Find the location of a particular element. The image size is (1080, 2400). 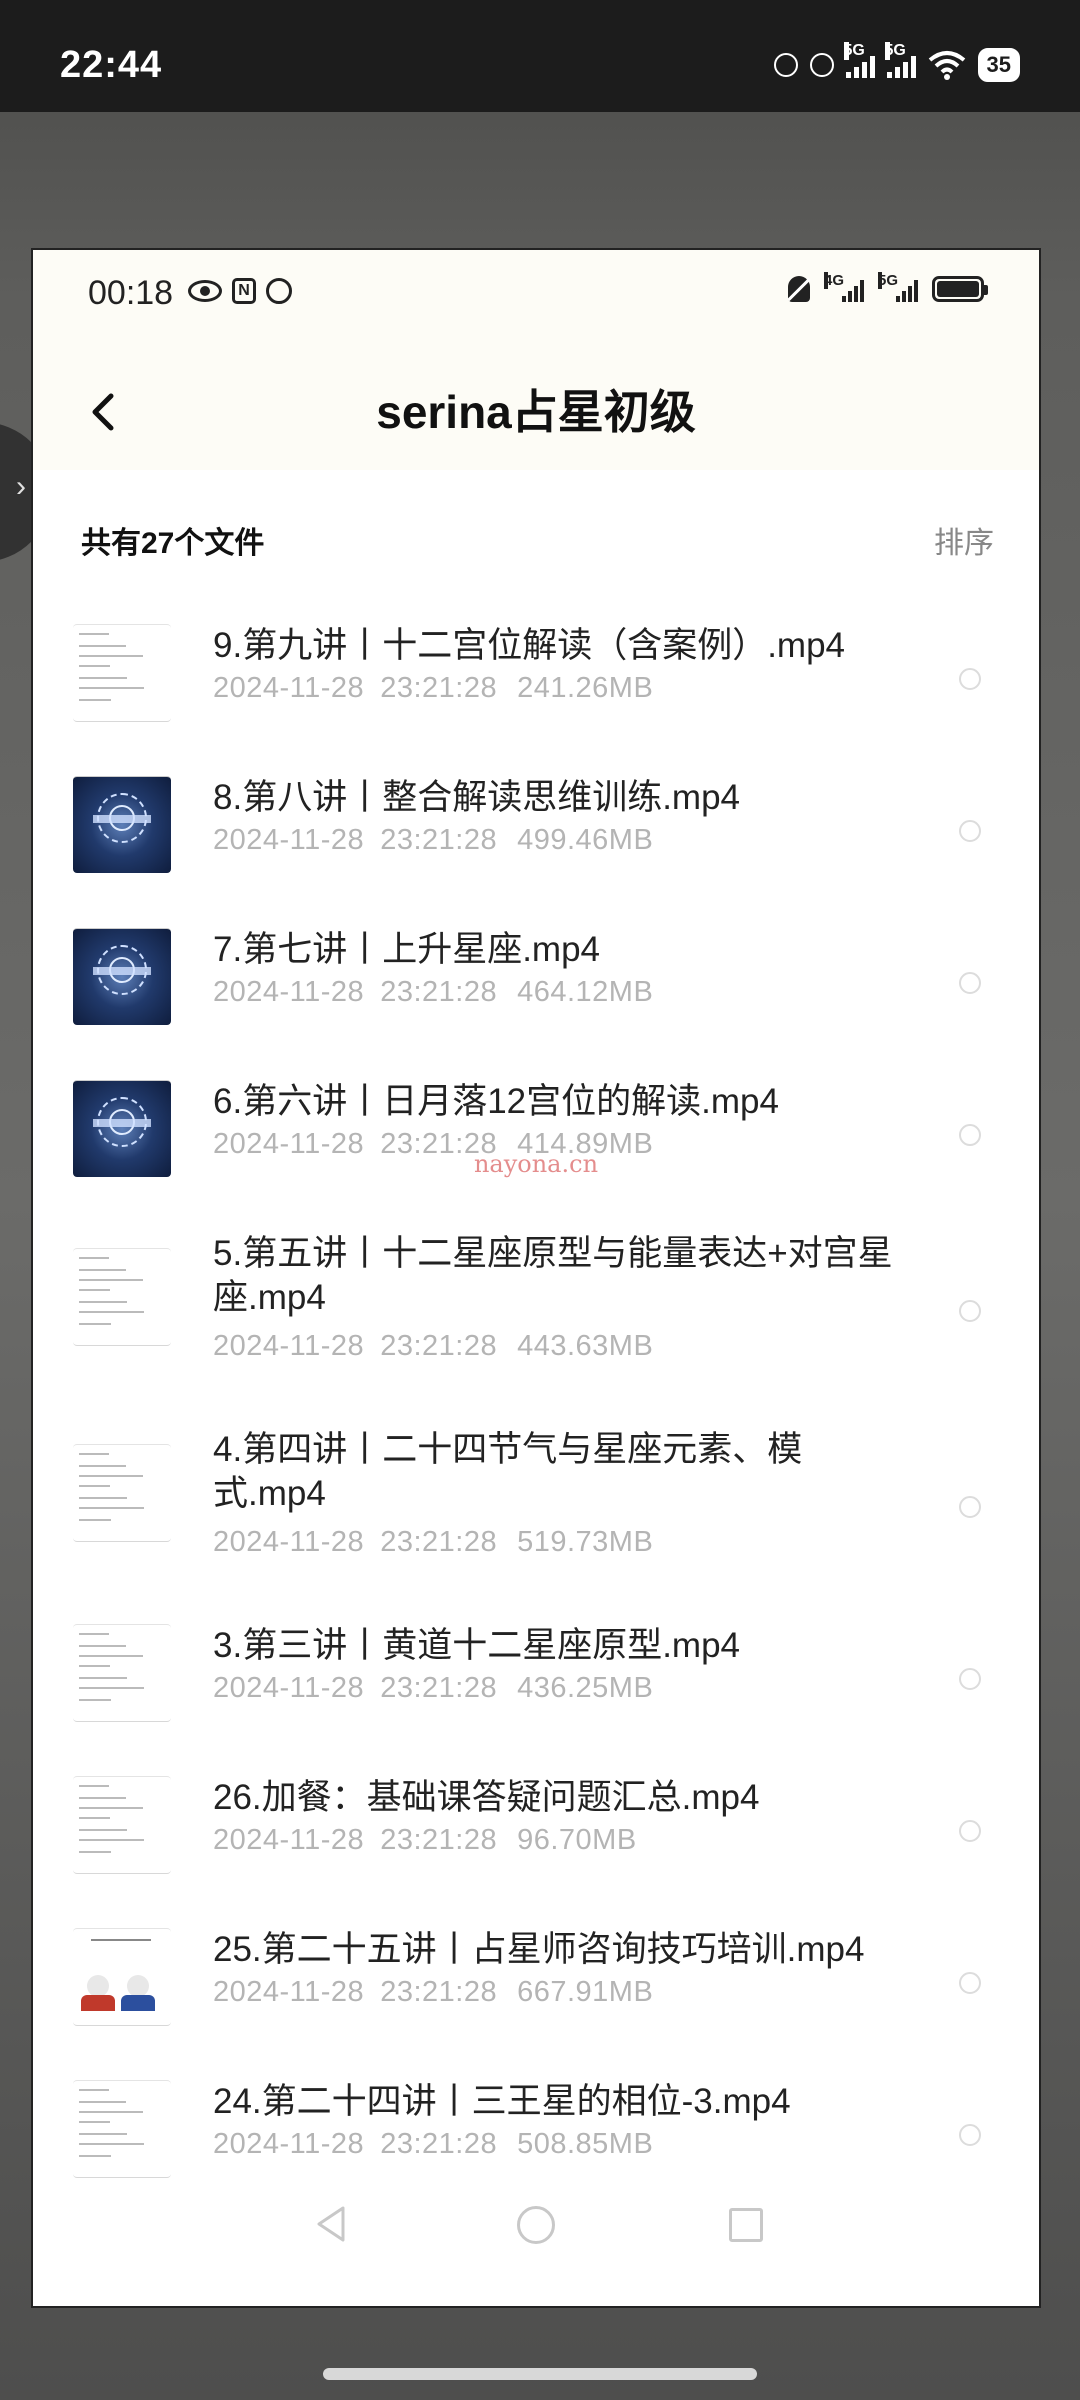

outer-status-icons: 5G 5G 35 is located at coordinates (896, 62).